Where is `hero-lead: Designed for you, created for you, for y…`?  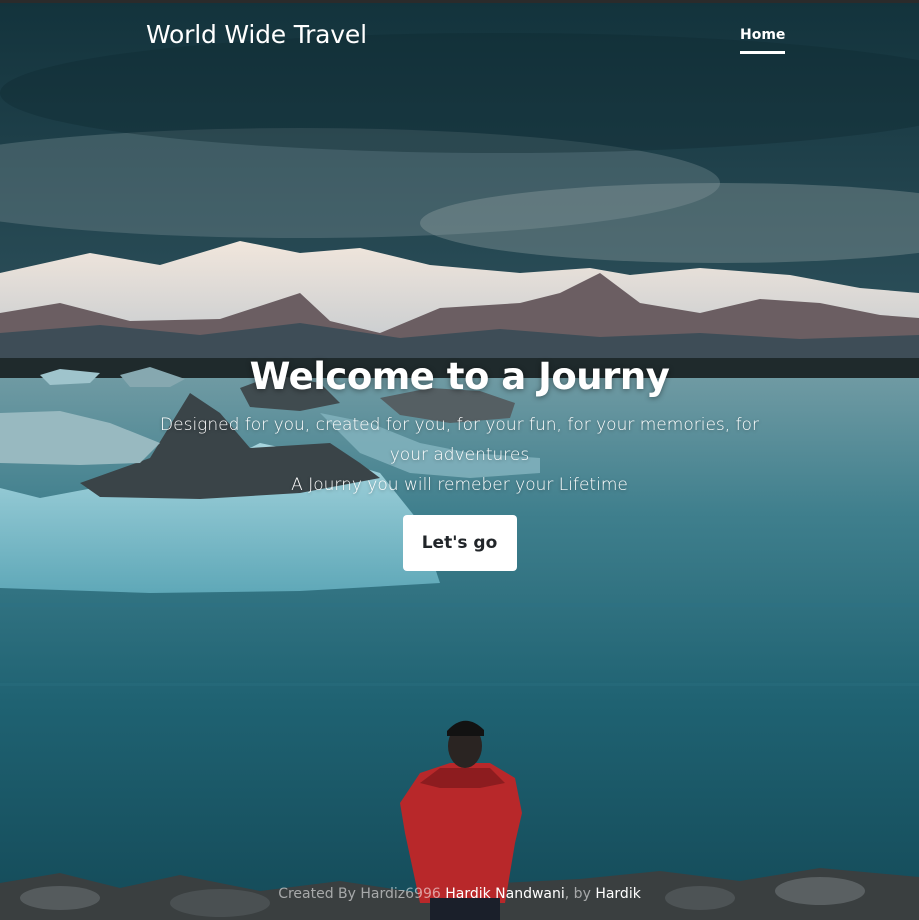 hero-lead: Designed for you, created for you, for y… is located at coordinates (460, 455).